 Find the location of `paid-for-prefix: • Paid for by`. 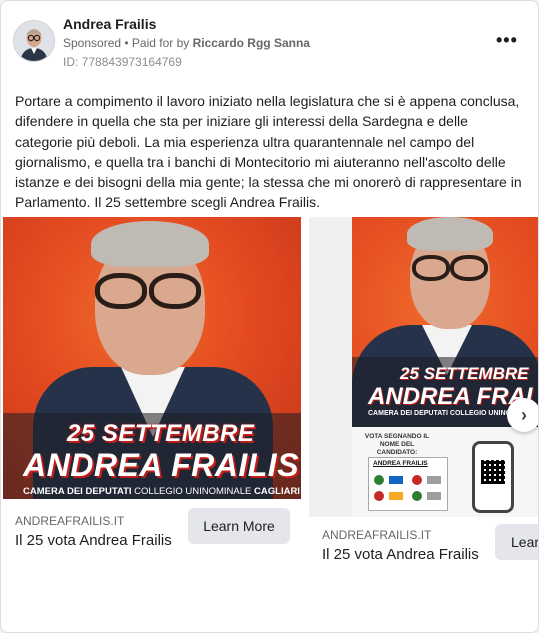

paid-for-prefix: • Paid for by is located at coordinates (157, 43).